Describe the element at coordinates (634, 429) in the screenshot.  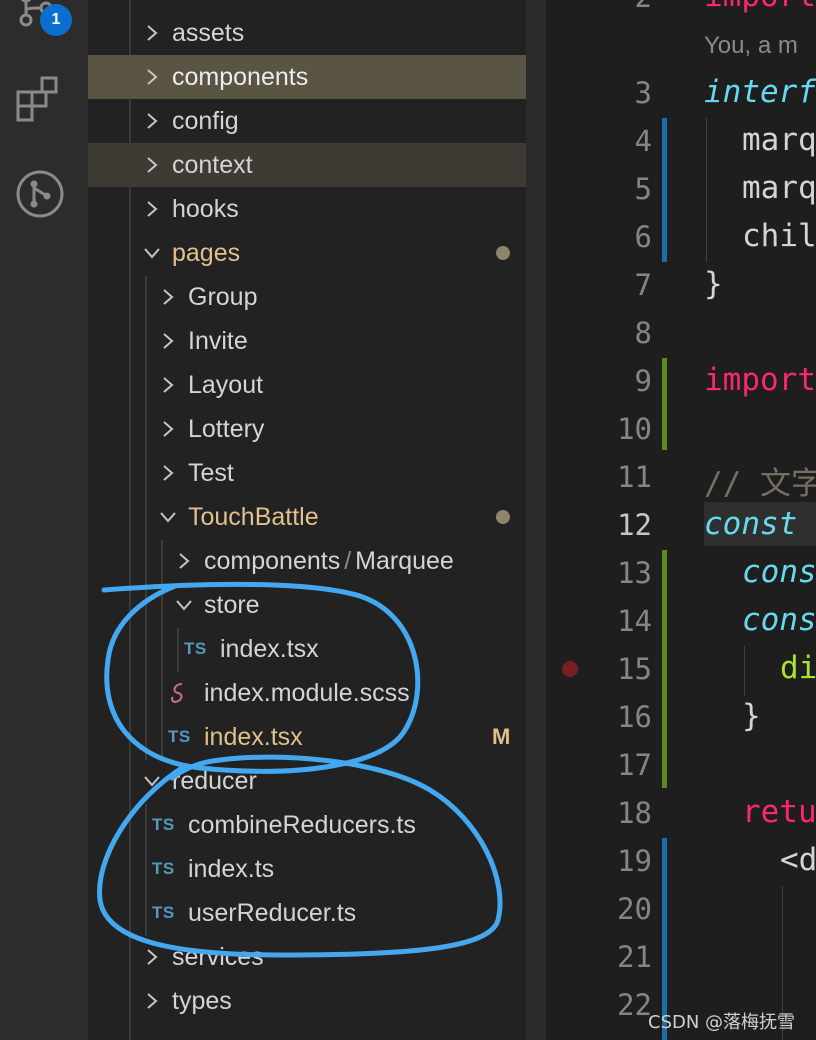
I see `line-number: 10` at that location.